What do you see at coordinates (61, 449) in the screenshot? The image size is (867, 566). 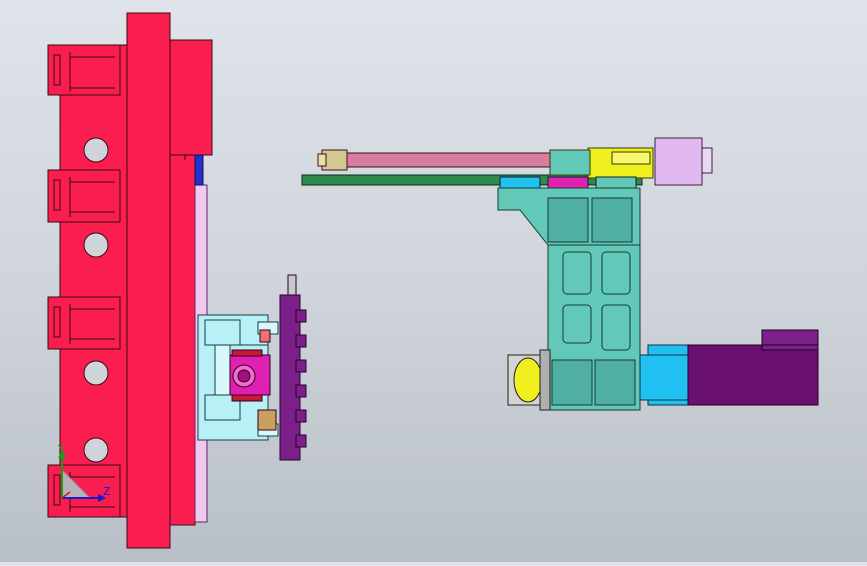 I see `triad-y-label: Y` at bounding box center [61, 449].